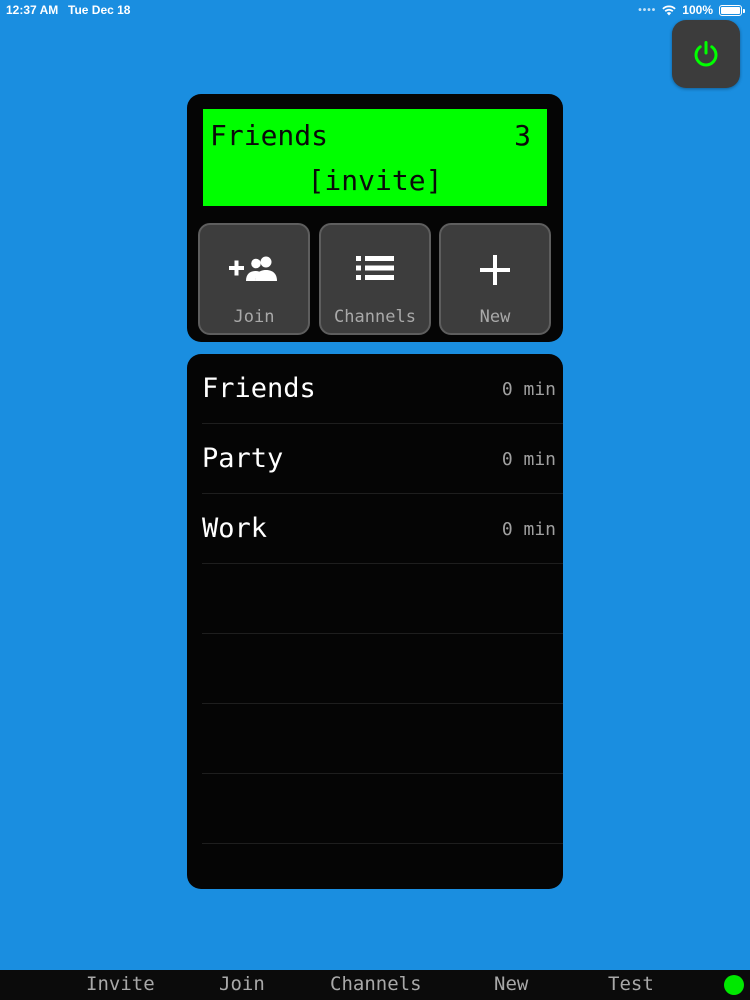 The height and width of the screenshot is (1000, 750). Describe the element at coordinates (495, 317) in the screenshot. I see `new-button-label: New` at that location.